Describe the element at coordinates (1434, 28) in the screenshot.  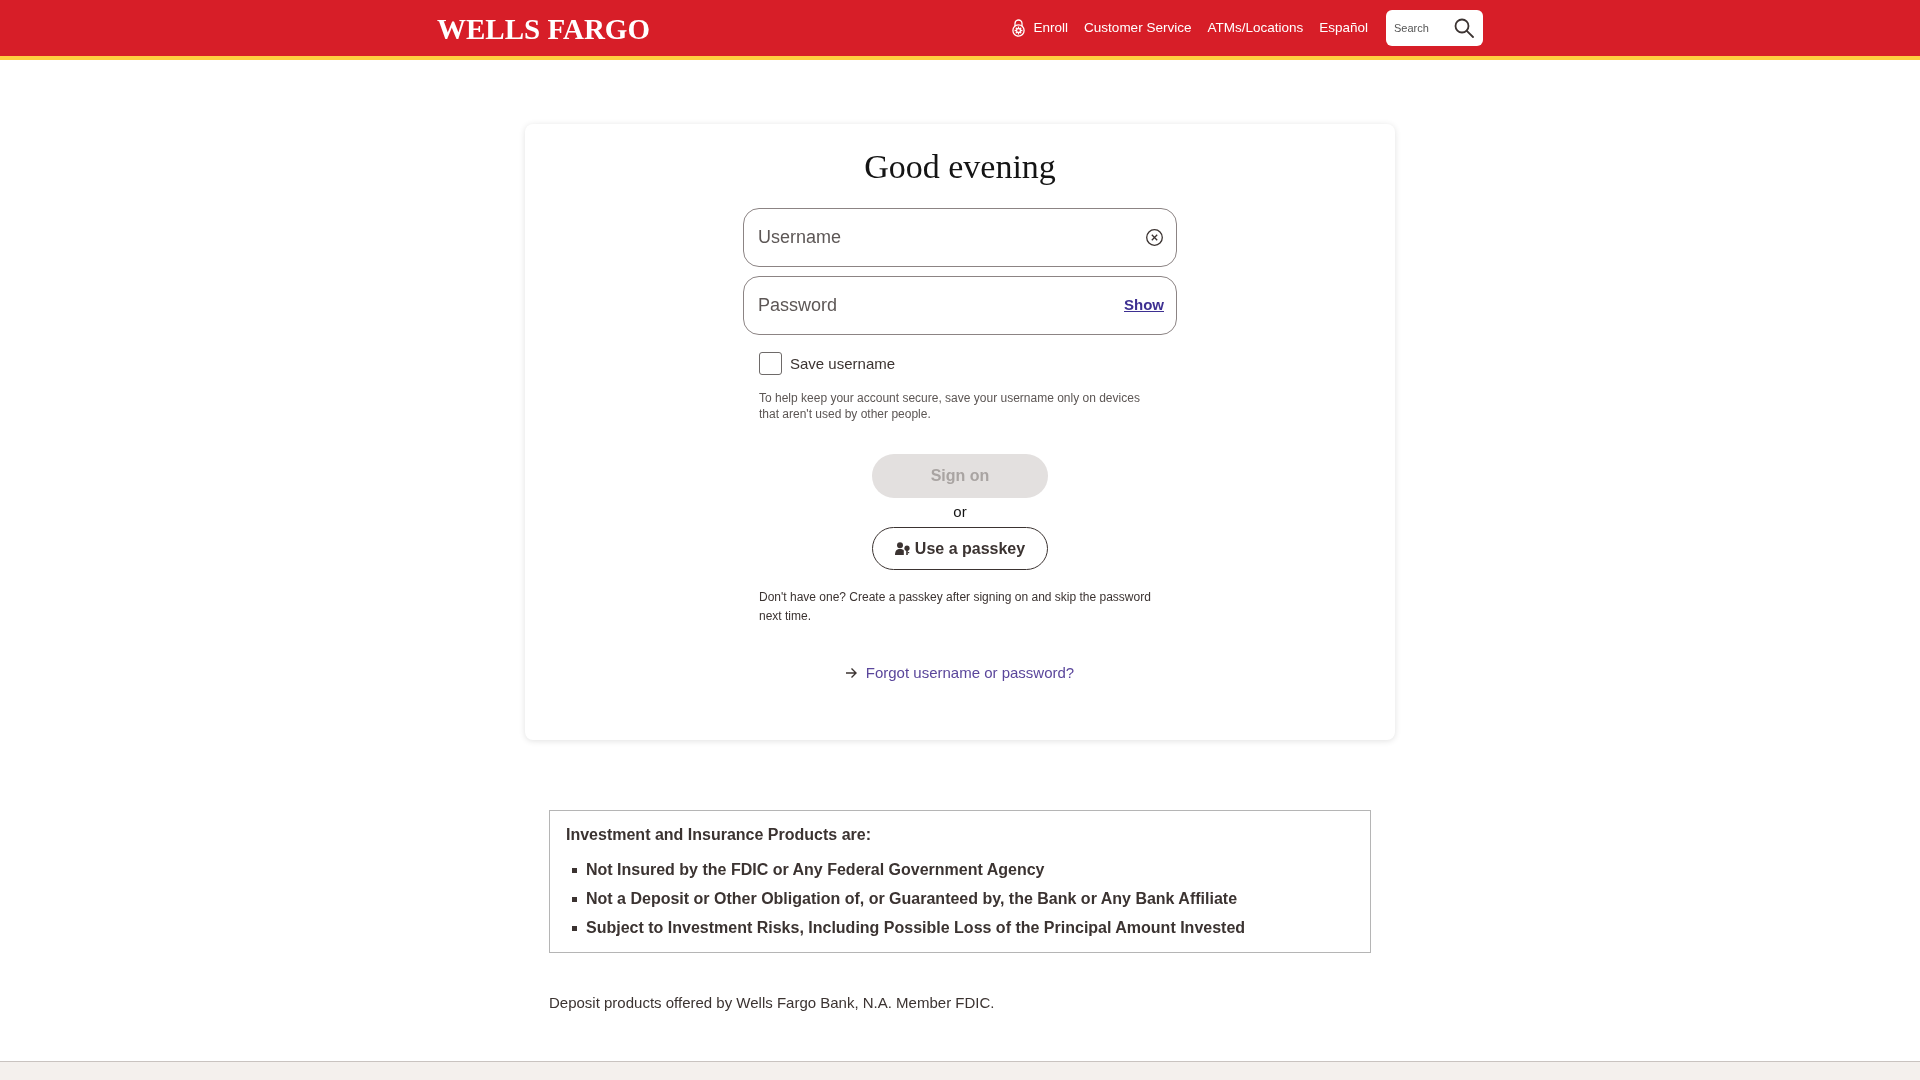
I see `search-field: Search` at that location.